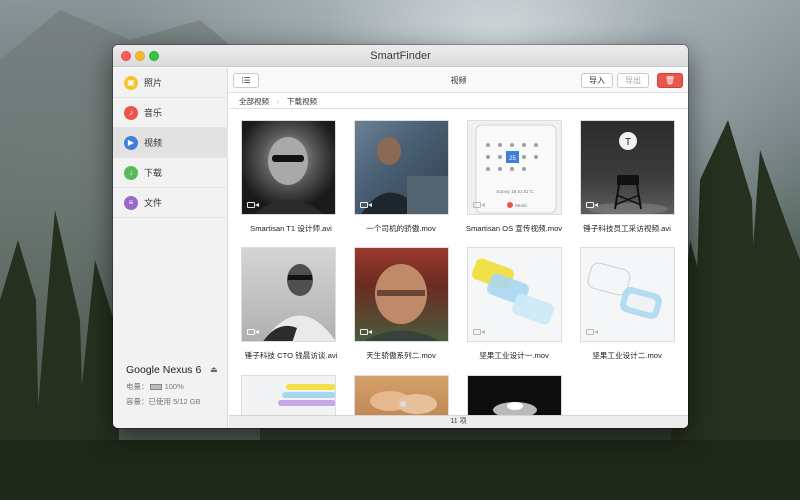 Image resolution: width=800 pixels, height=500 pixels. Describe the element at coordinates (633, 80) in the screenshot. I see `export-button: 导出` at that location.